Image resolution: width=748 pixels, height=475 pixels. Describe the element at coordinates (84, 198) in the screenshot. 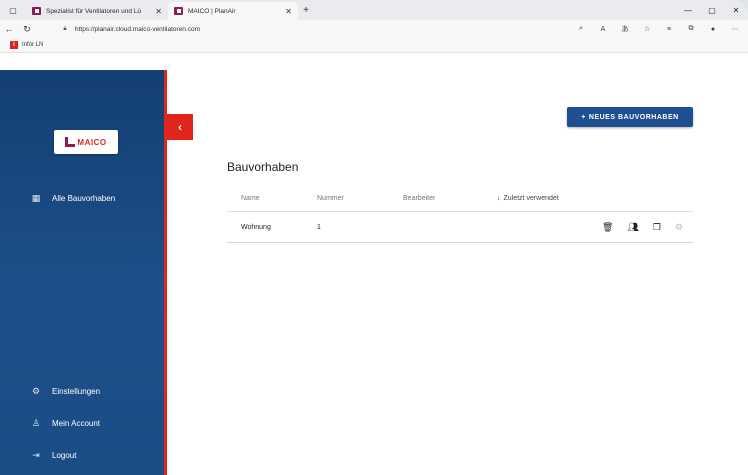

I see `sidebar-item-label: Alle Bauvorhaben` at that location.